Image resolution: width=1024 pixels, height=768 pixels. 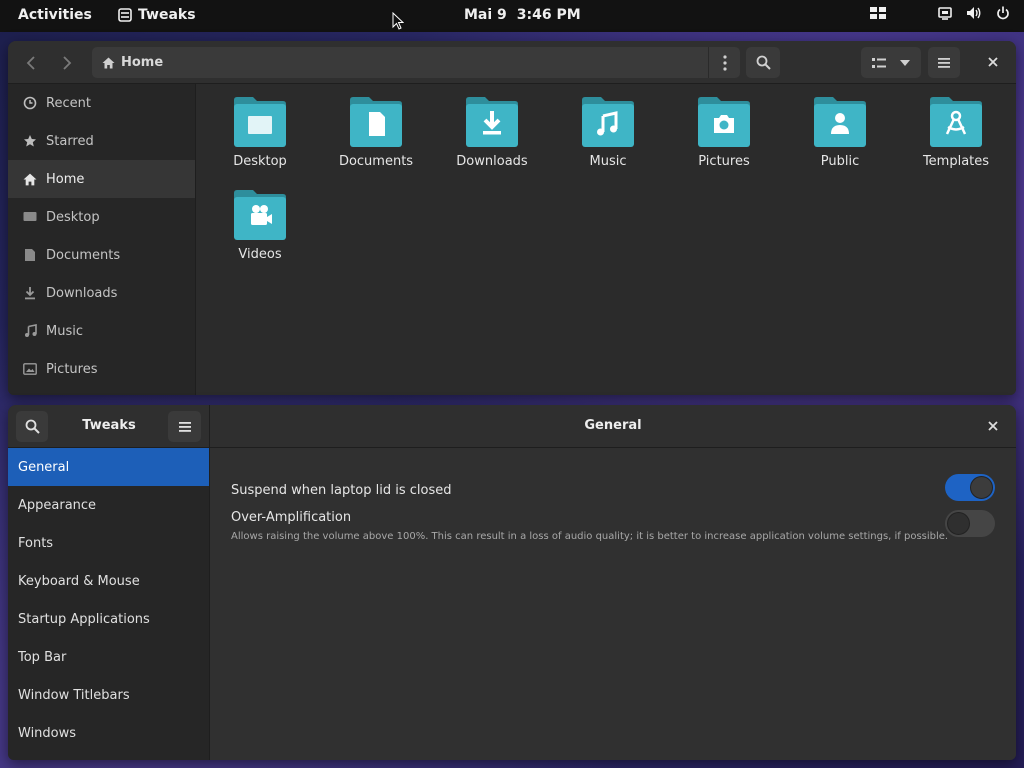 What do you see at coordinates (30, 179) in the screenshot?
I see `home-icon` at bounding box center [30, 179].